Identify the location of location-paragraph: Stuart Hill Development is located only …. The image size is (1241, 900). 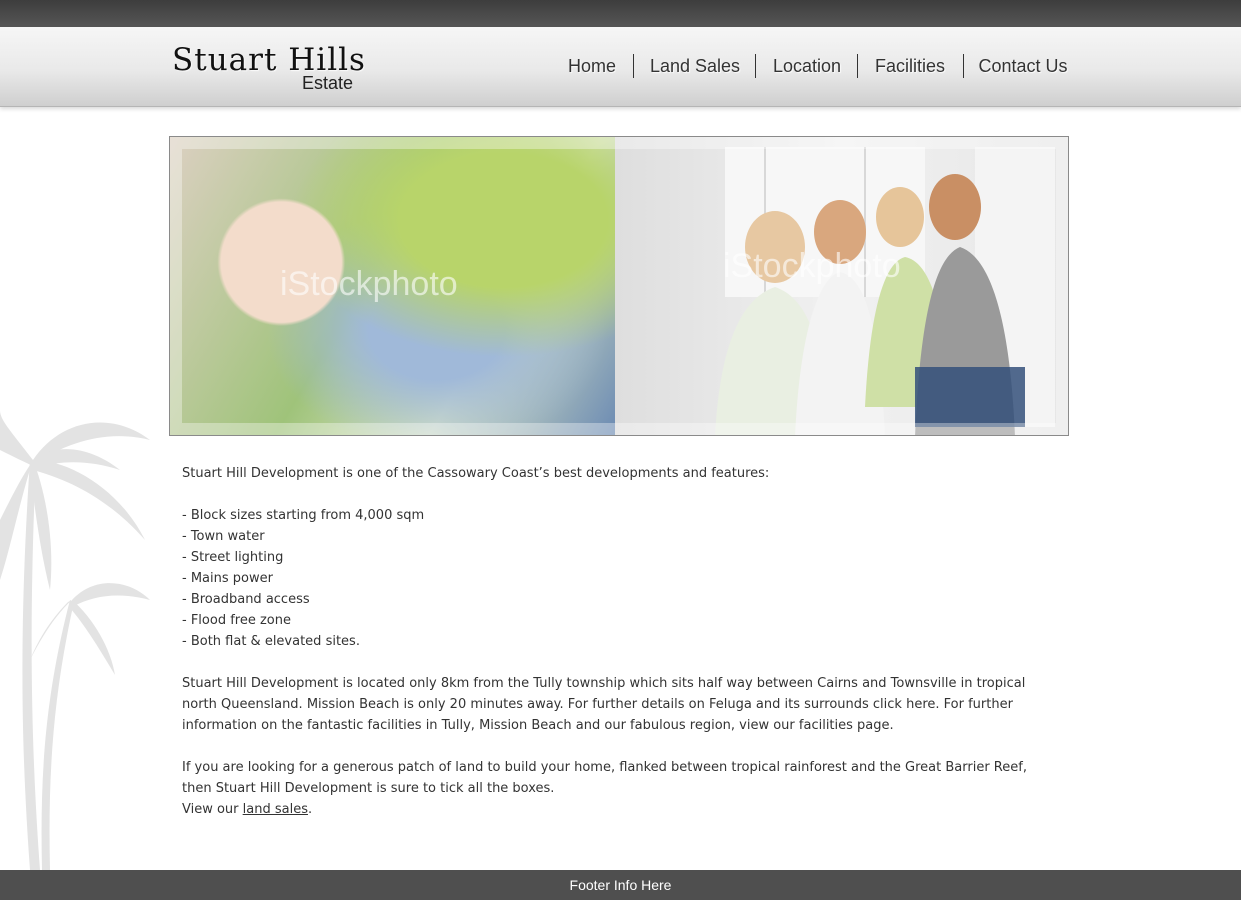
(604, 704).